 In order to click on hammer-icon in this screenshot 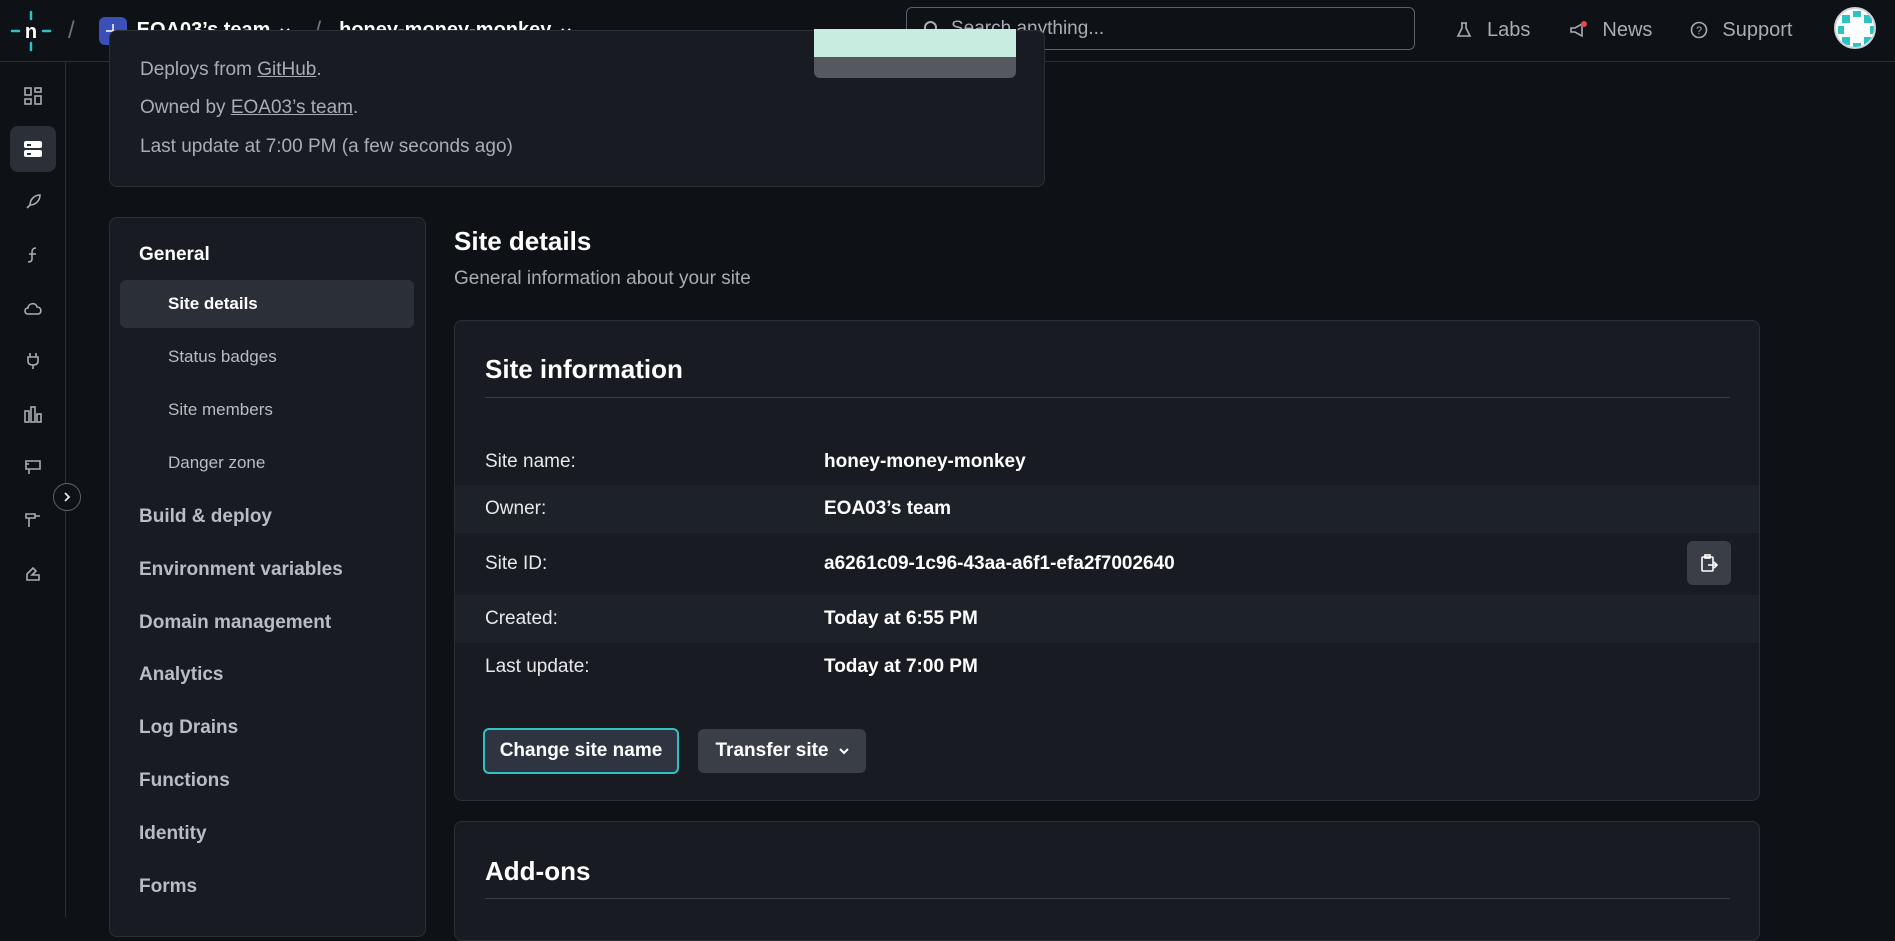, I will do `click(32, 520)`.